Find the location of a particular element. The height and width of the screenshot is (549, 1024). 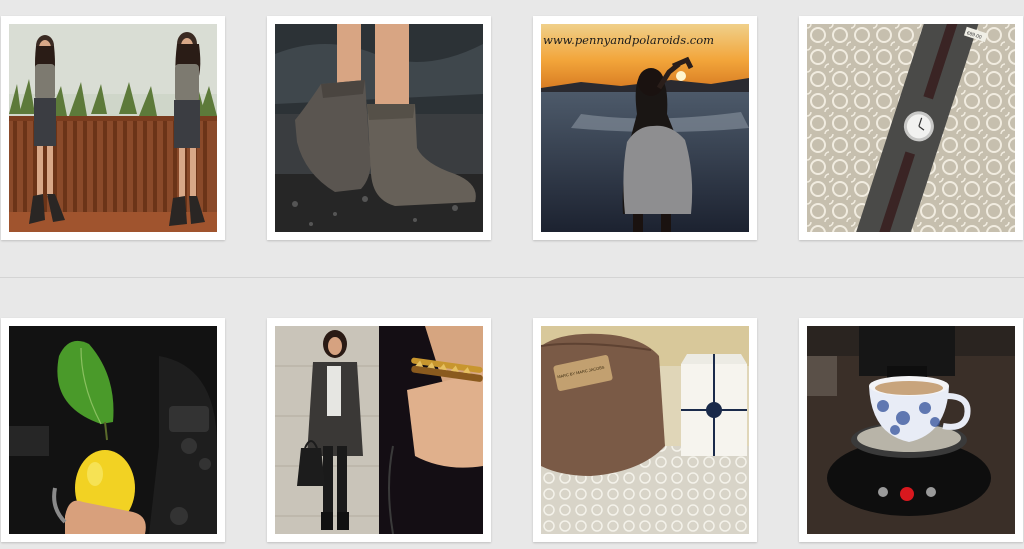

pouch-gift-image: MARC BY MARC JACOBS is located at coordinates (645, 430).